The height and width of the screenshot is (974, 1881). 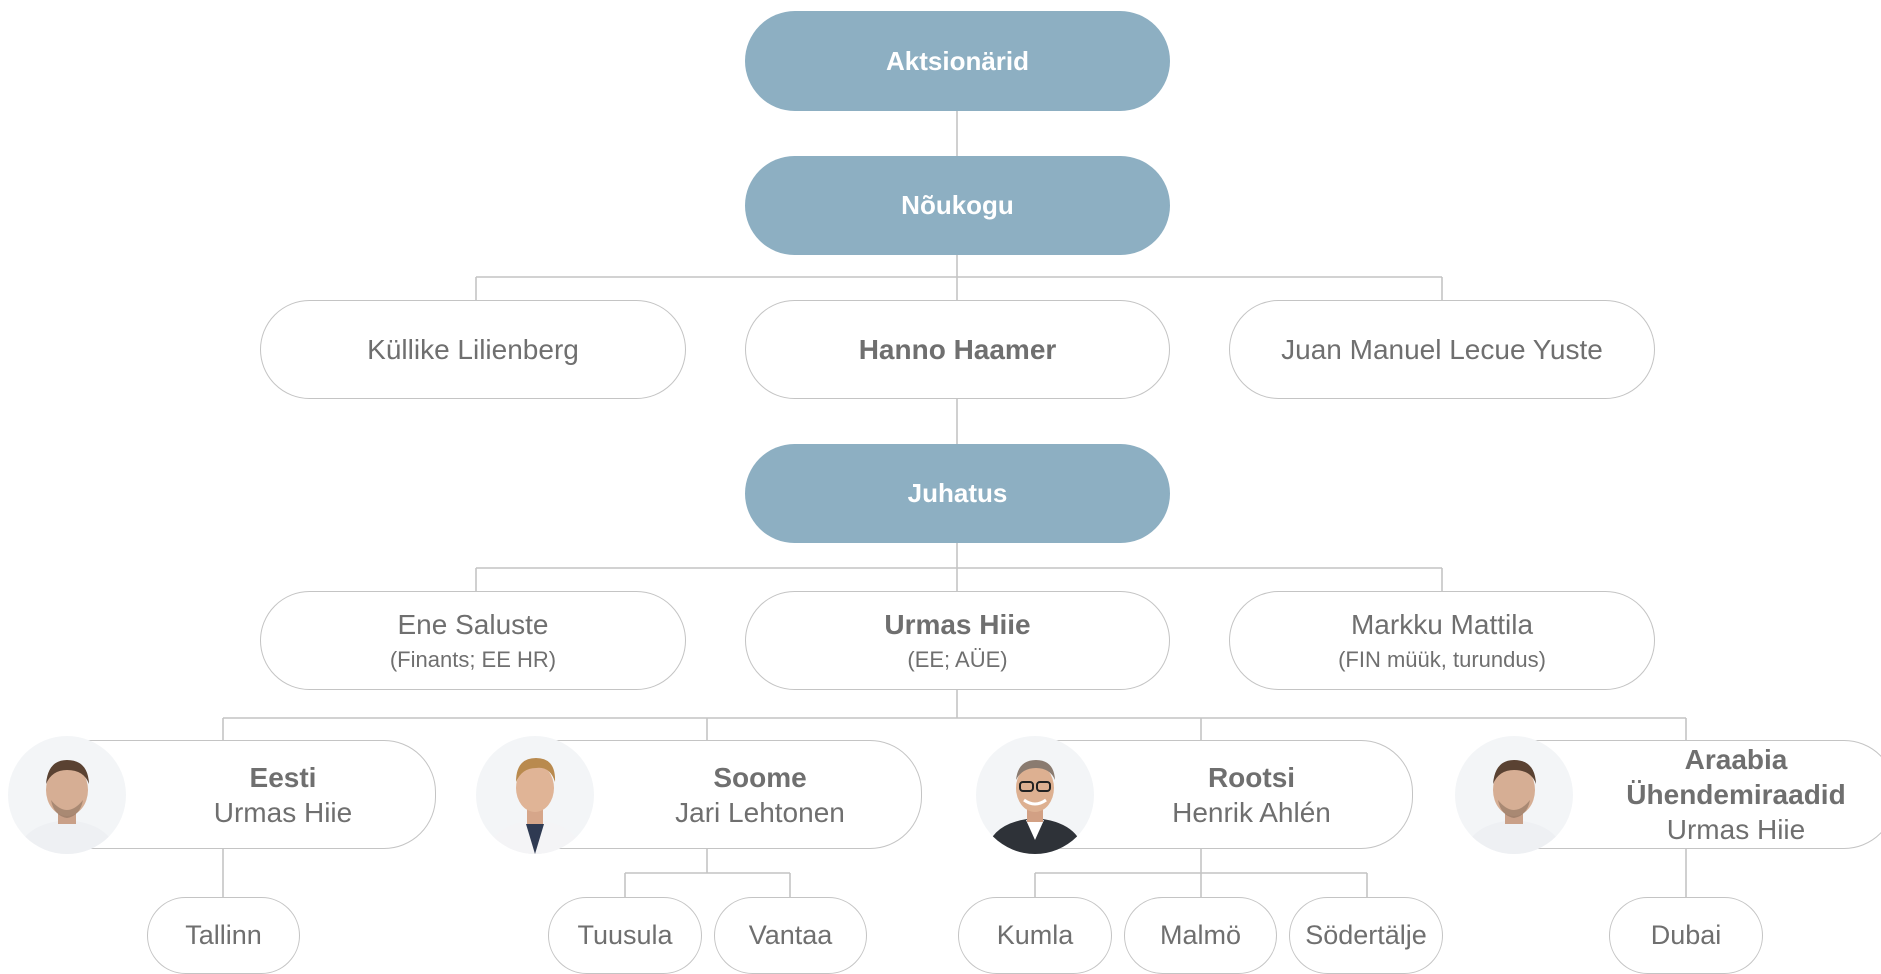 I want to click on council-node: Nõukogu, so click(x=957, y=205).